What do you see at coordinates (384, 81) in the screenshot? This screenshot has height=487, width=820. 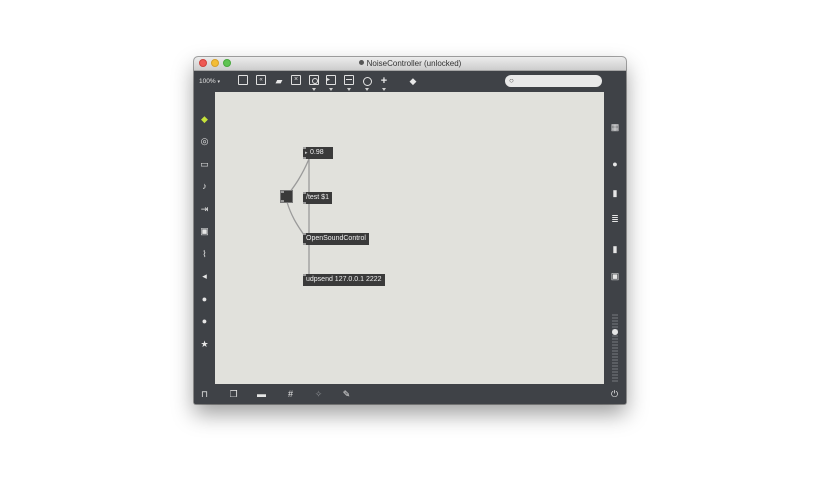 I see `add-object-icon: +` at bounding box center [384, 81].